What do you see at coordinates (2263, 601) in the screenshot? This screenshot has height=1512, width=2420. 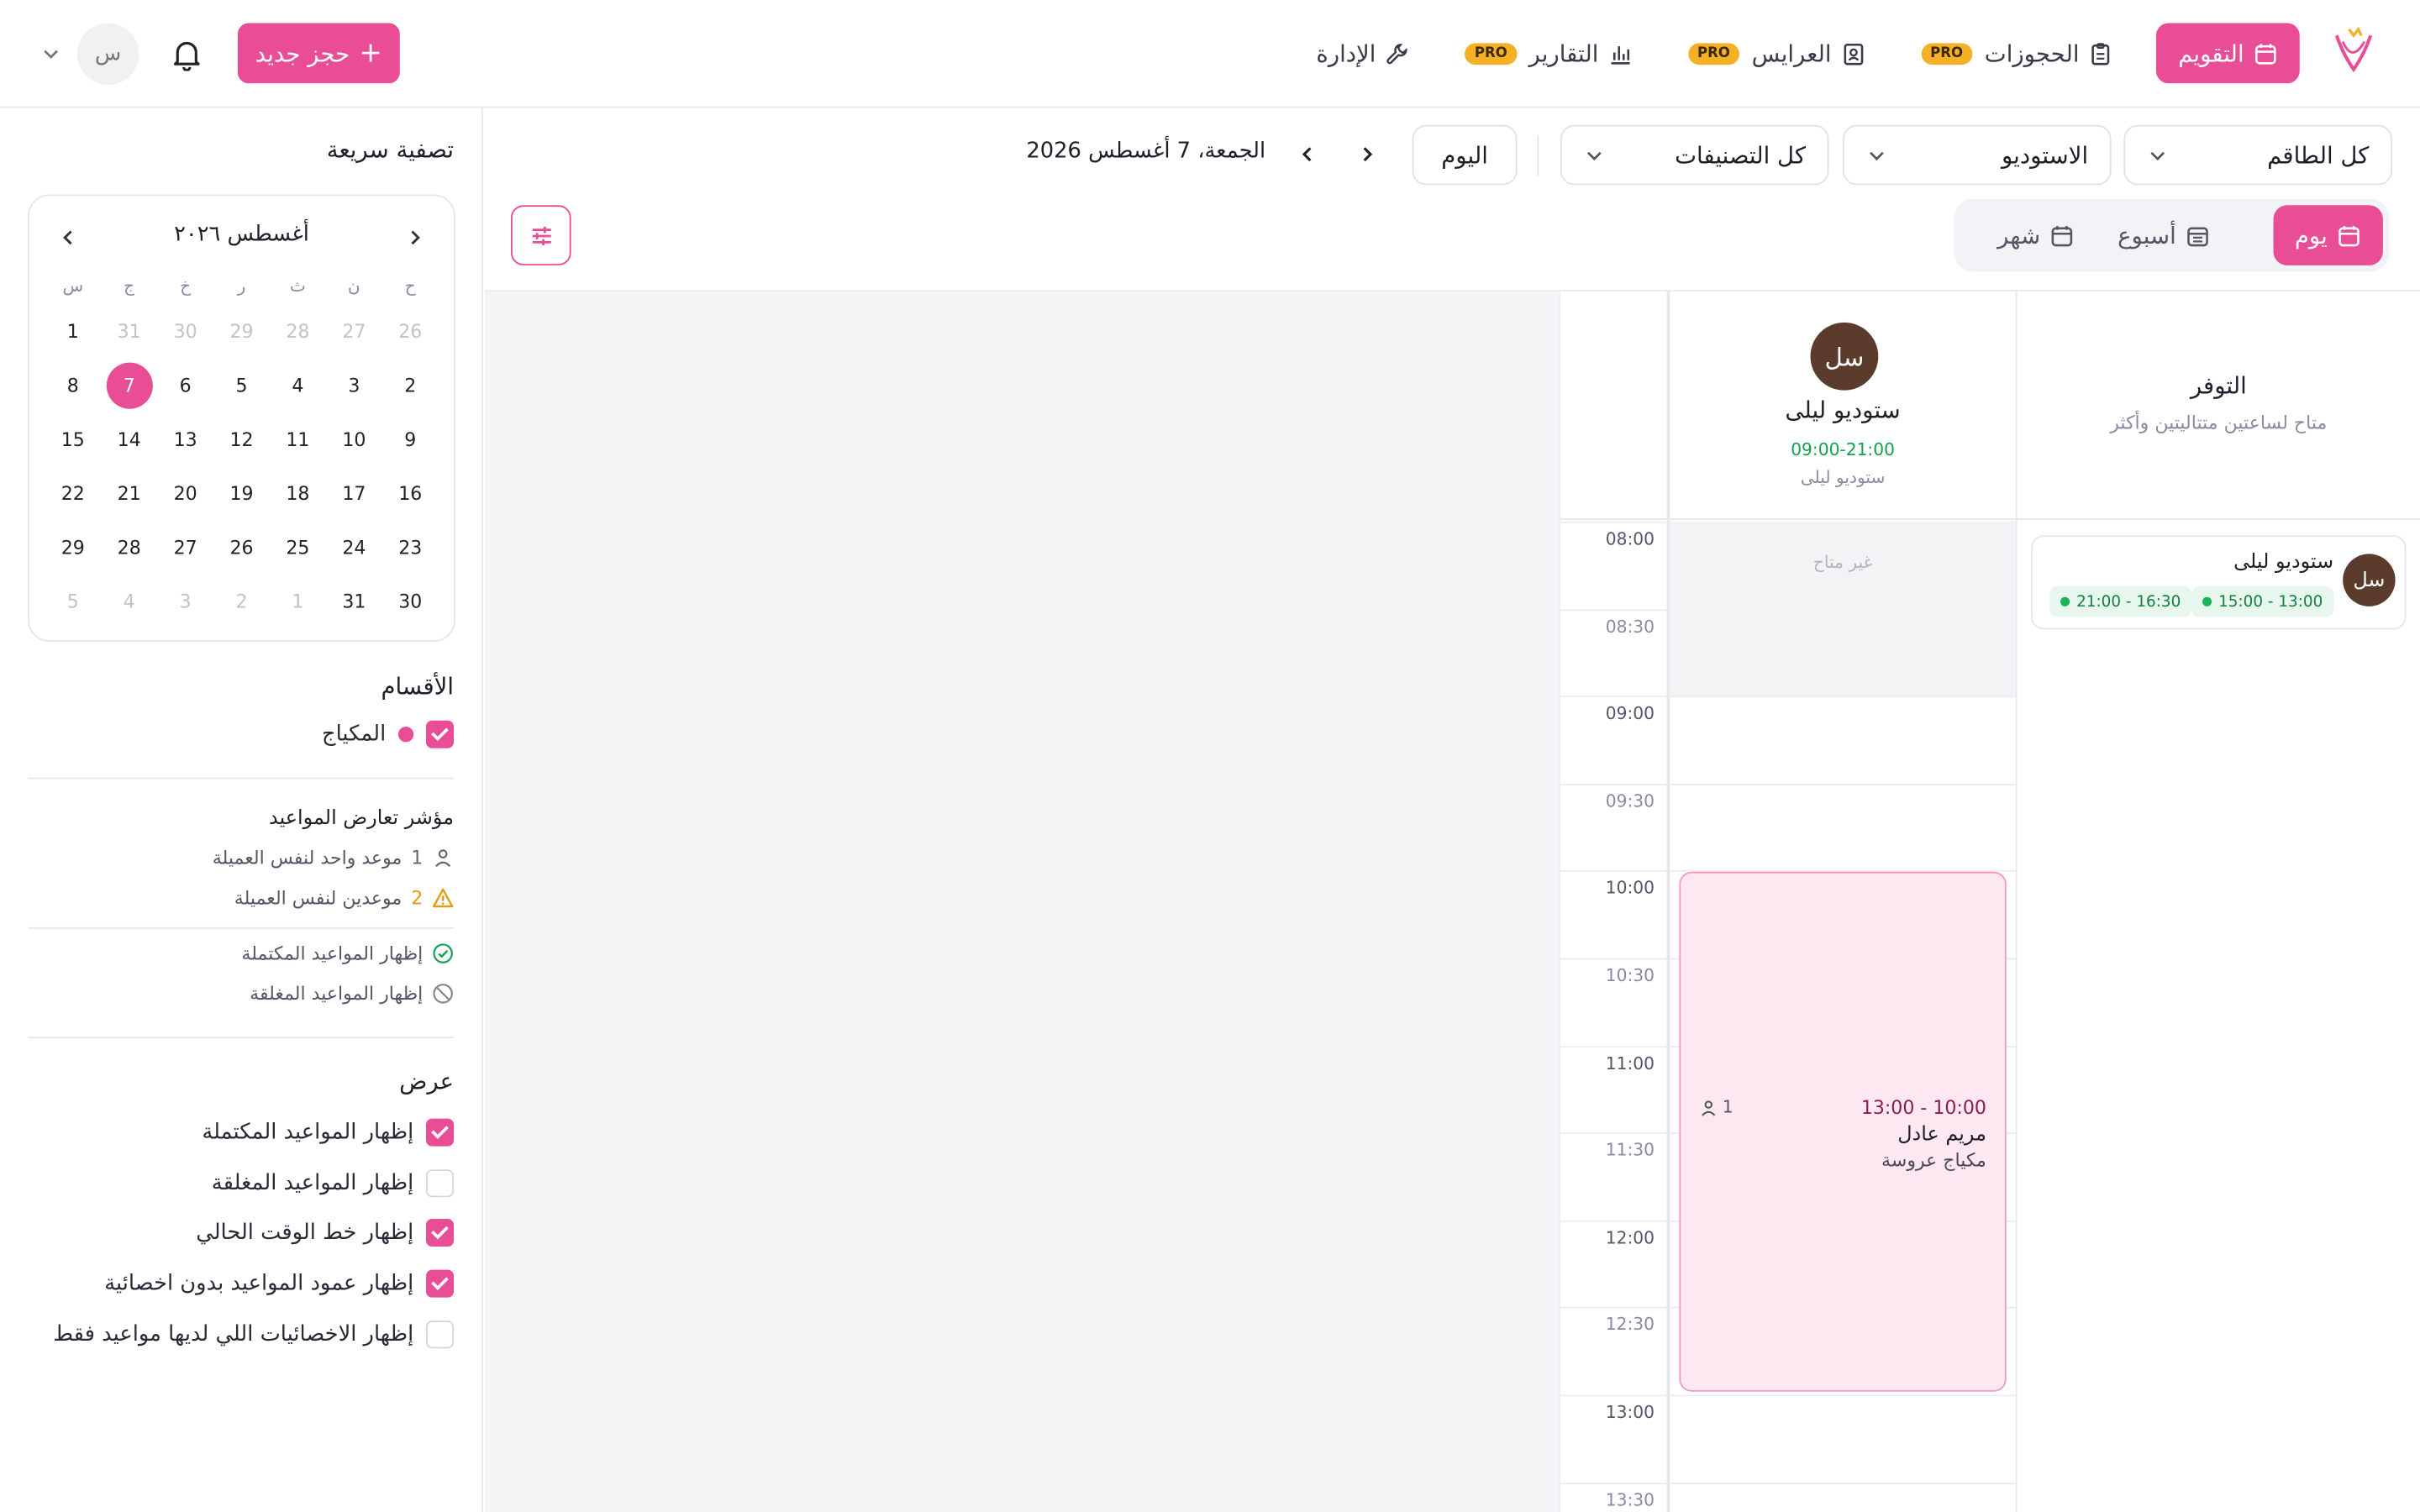 I see `availability-slot: 13:00 - 15:00` at bounding box center [2263, 601].